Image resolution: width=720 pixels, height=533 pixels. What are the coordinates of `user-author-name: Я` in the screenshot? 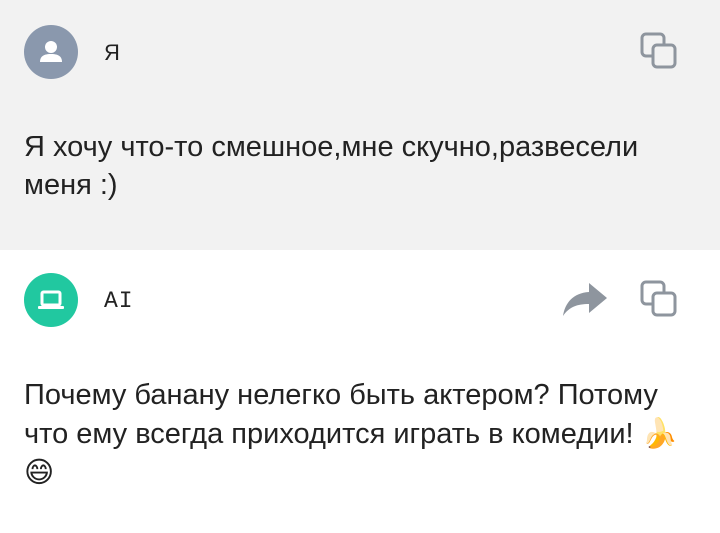 It's located at (112, 52).